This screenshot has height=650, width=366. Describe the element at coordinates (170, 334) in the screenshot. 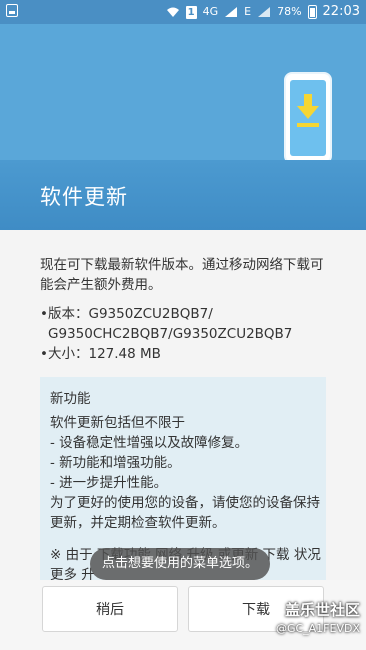

I see `version-value-2: G9350CHC2BQB7/G9350ZCU2BQB7` at that location.